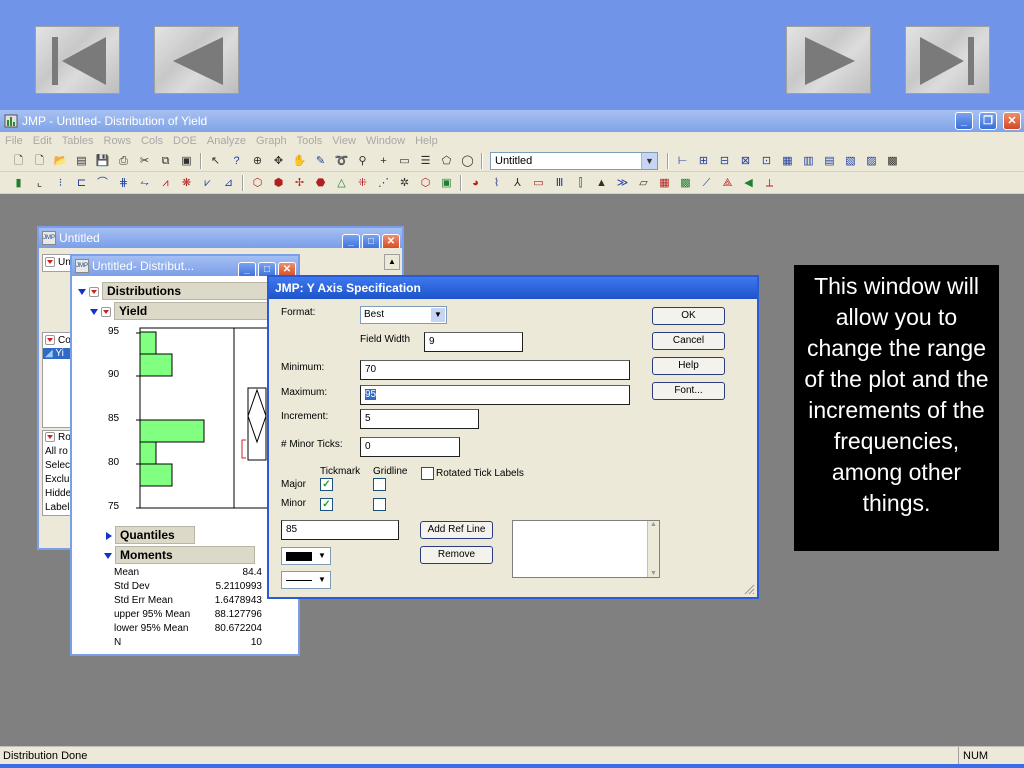  Describe the element at coordinates (850, 161) in the screenshot. I see `tables-tool-9-icon: ▧` at that location.